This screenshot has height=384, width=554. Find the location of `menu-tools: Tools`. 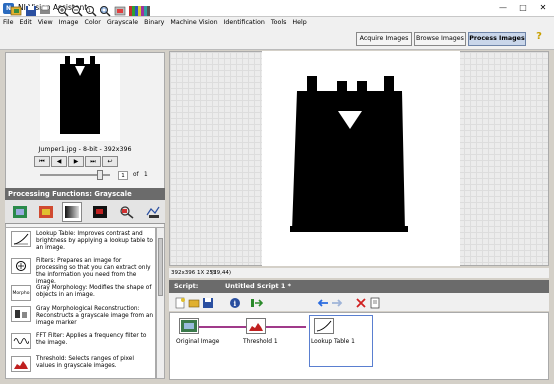

menu-tools: Tools is located at coordinates (279, 22).